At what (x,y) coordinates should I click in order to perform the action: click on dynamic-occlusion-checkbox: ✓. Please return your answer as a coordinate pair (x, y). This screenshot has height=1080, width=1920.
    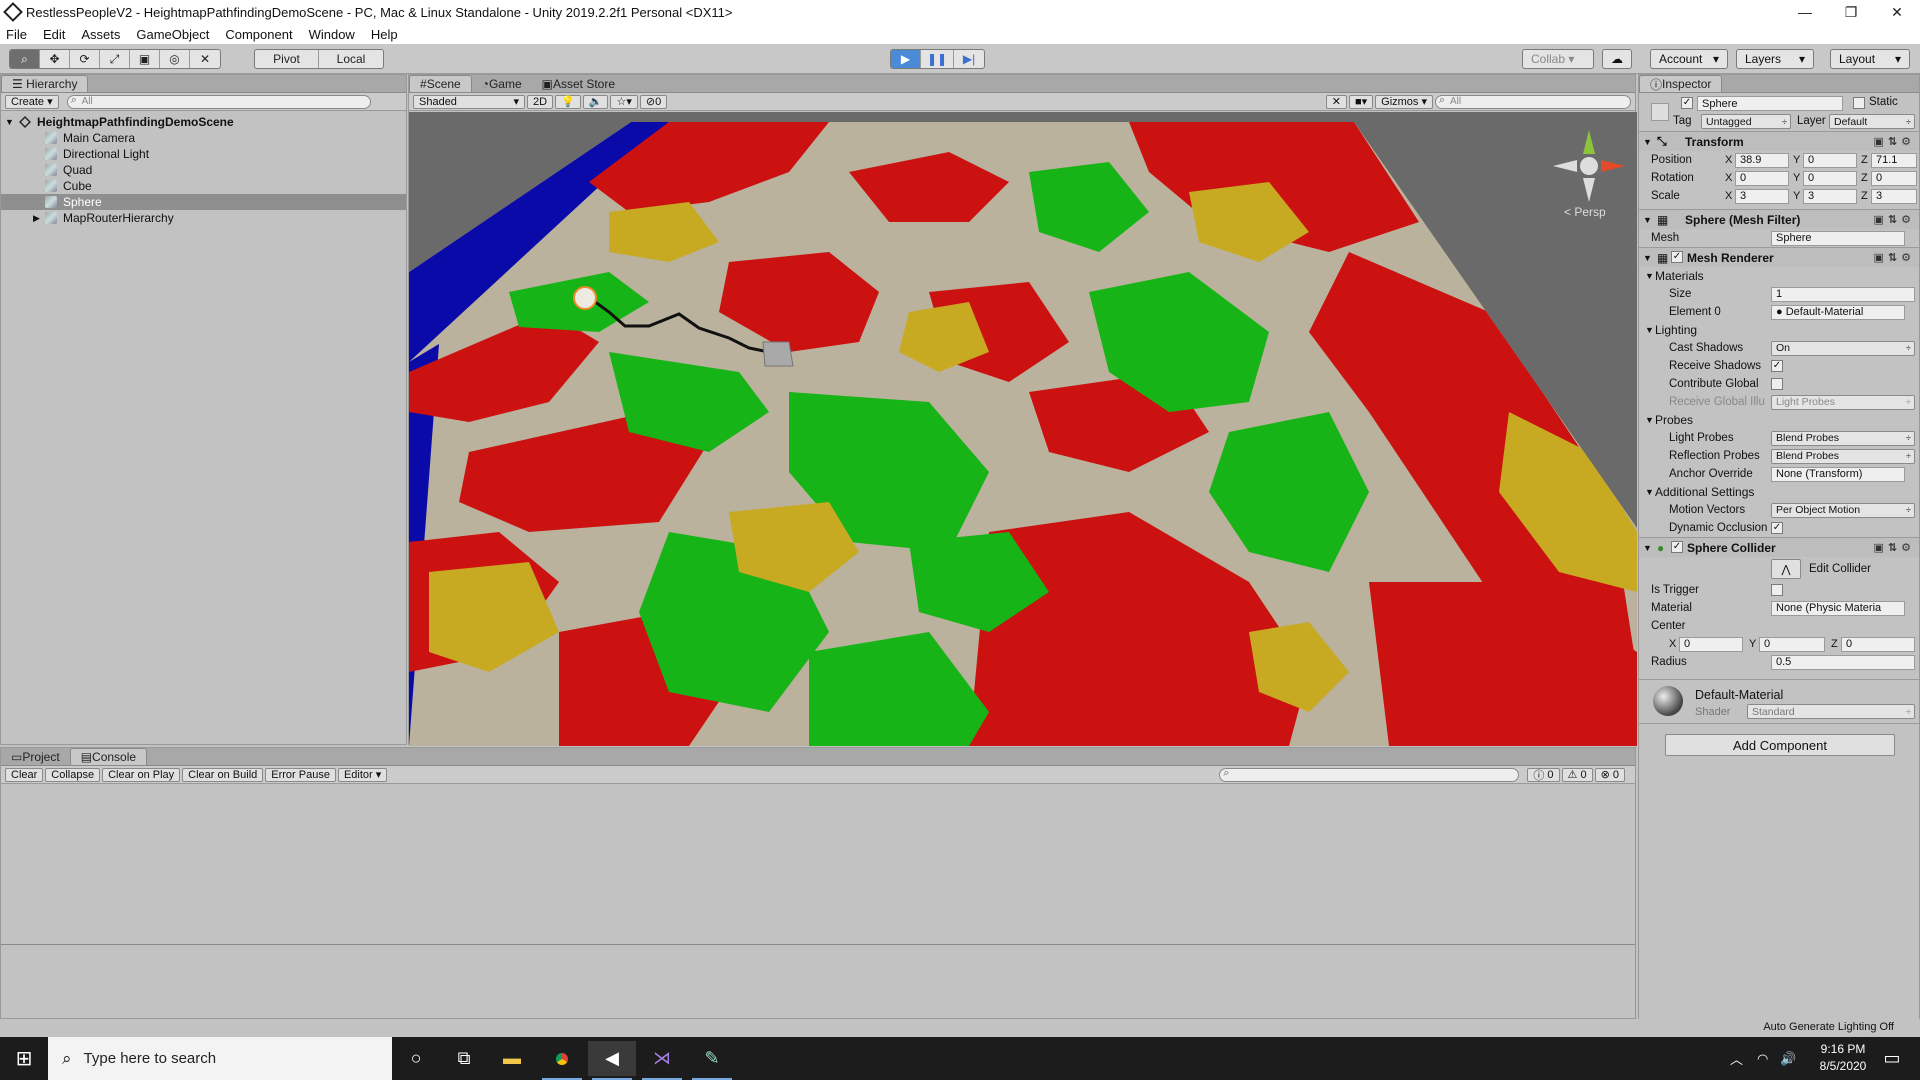
    Looking at the image, I should click on (1777, 528).